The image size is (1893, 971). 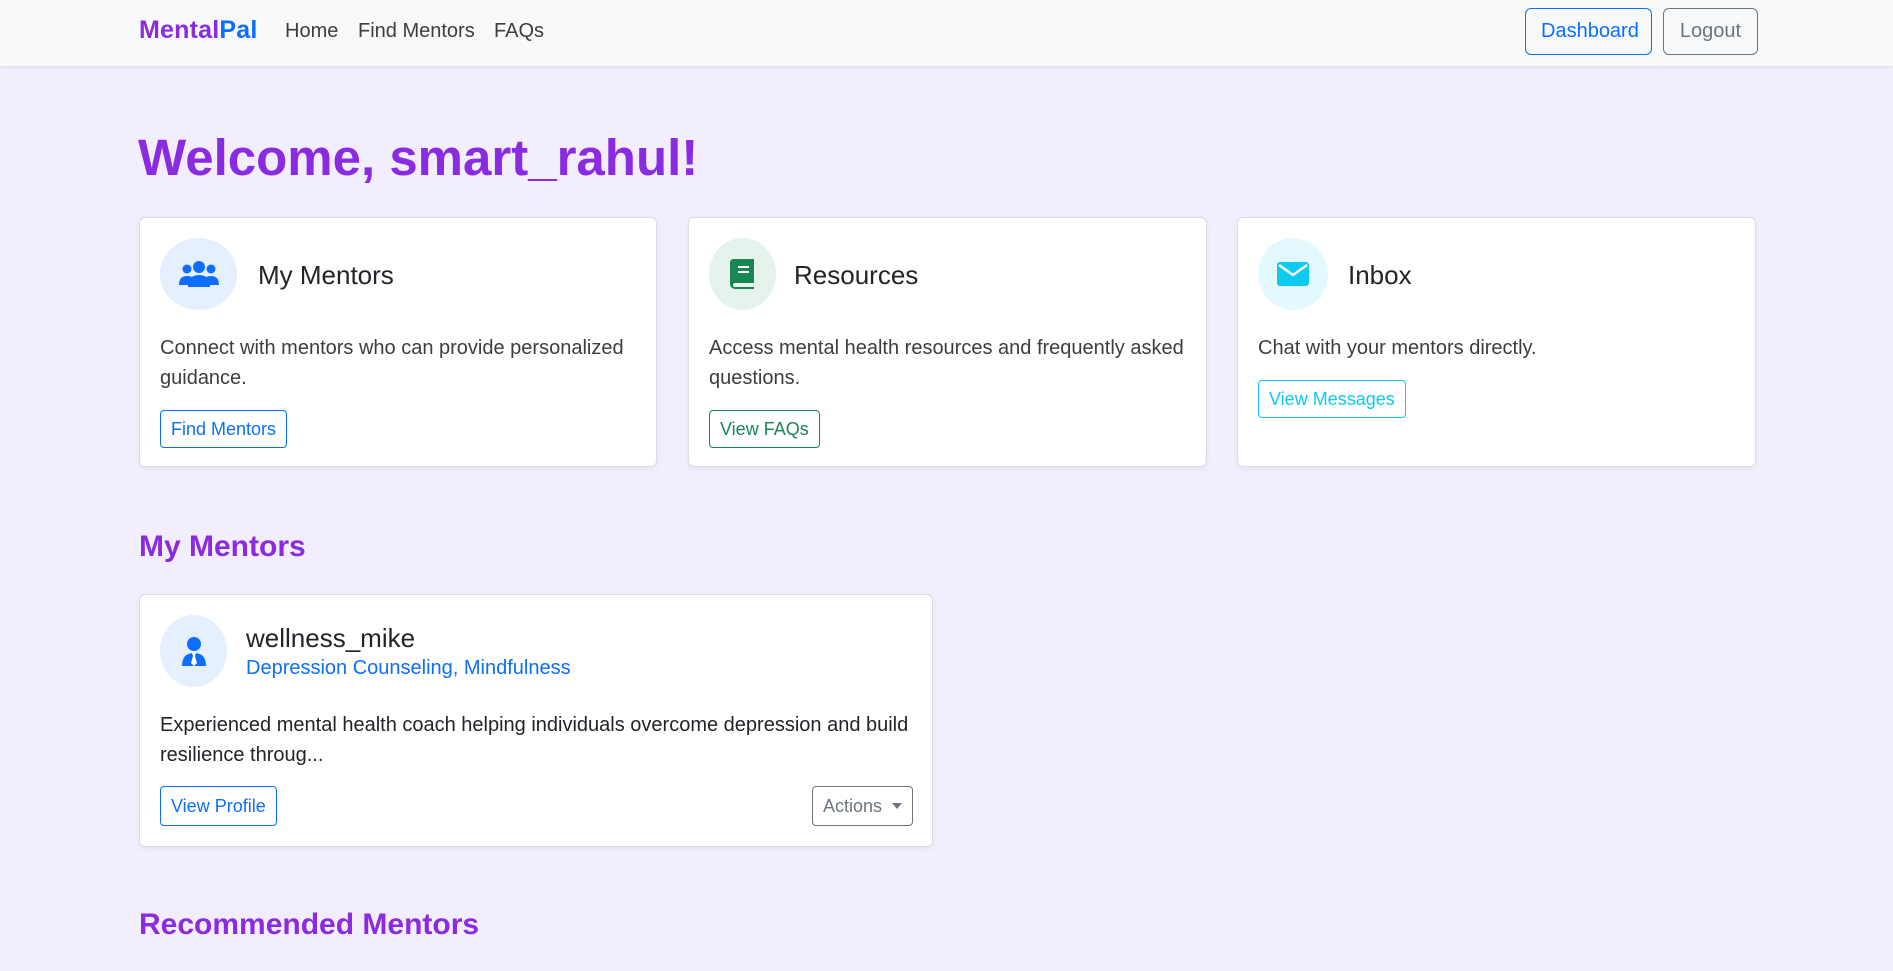 I want to click on envelope-icon, so click(x=1293, y=274).